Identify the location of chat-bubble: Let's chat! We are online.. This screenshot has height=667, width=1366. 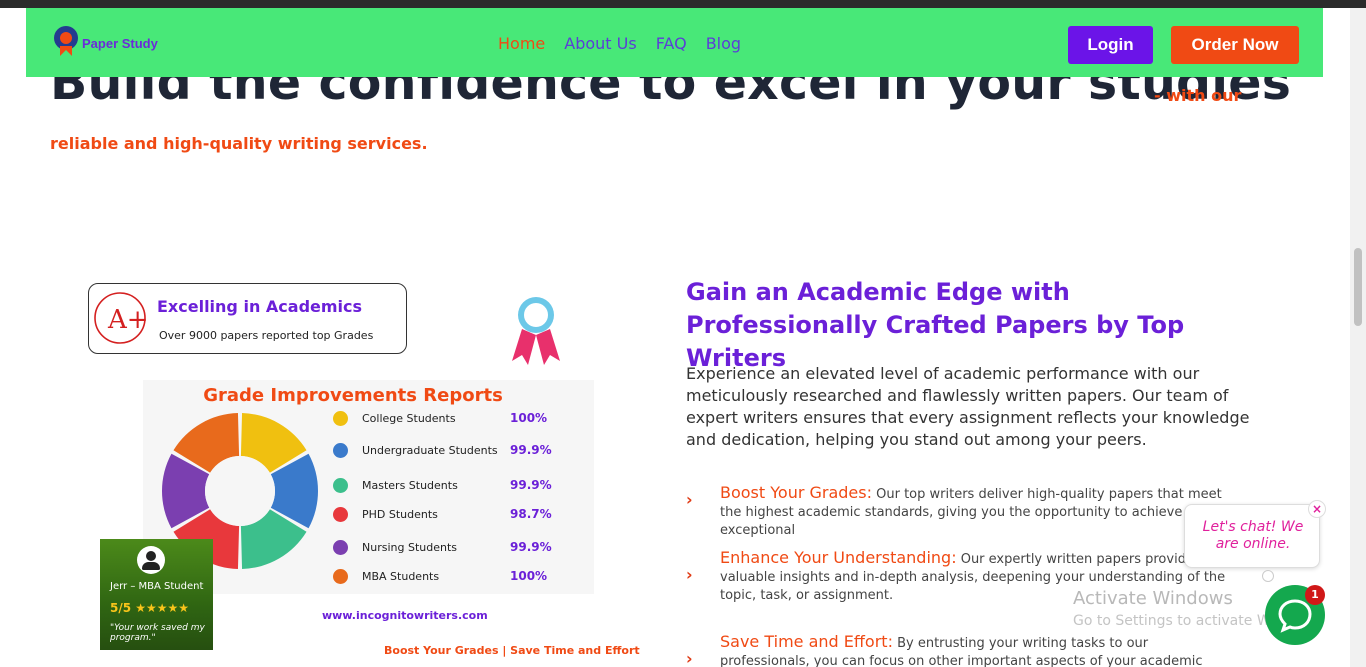
(1252, 536).